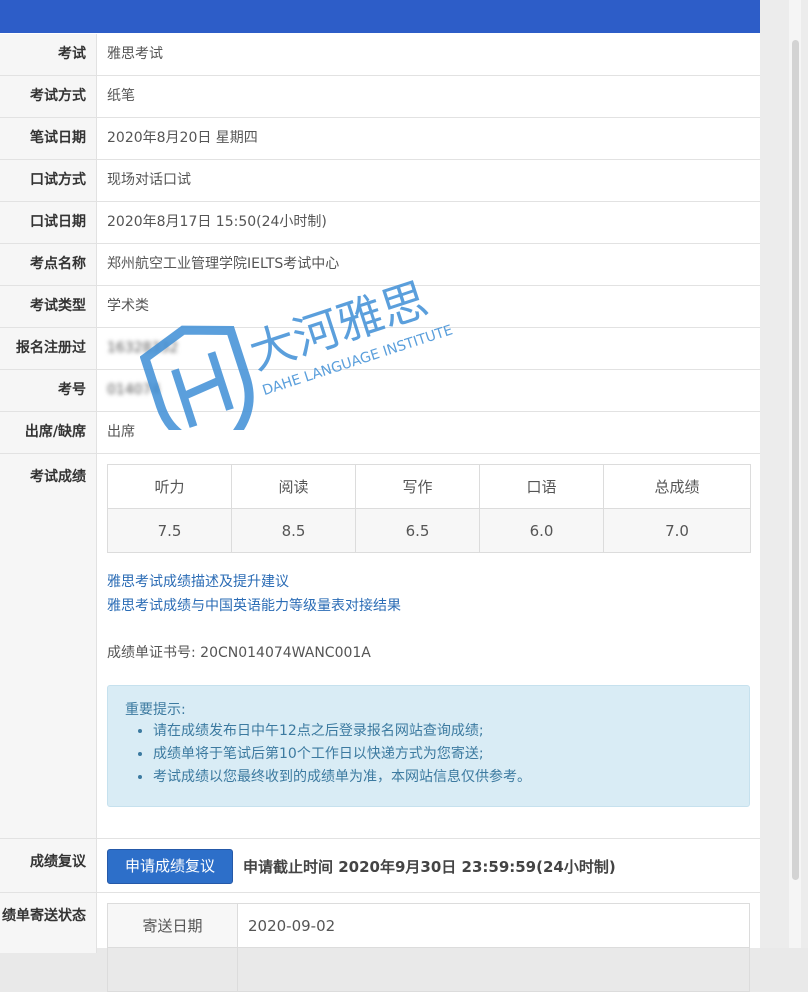 This screenshot has width=808, height=992. I want to click on cse-mapping-link: 雅思考试成绩与中国英语能力等级量表对接结果, so click(254, 606).